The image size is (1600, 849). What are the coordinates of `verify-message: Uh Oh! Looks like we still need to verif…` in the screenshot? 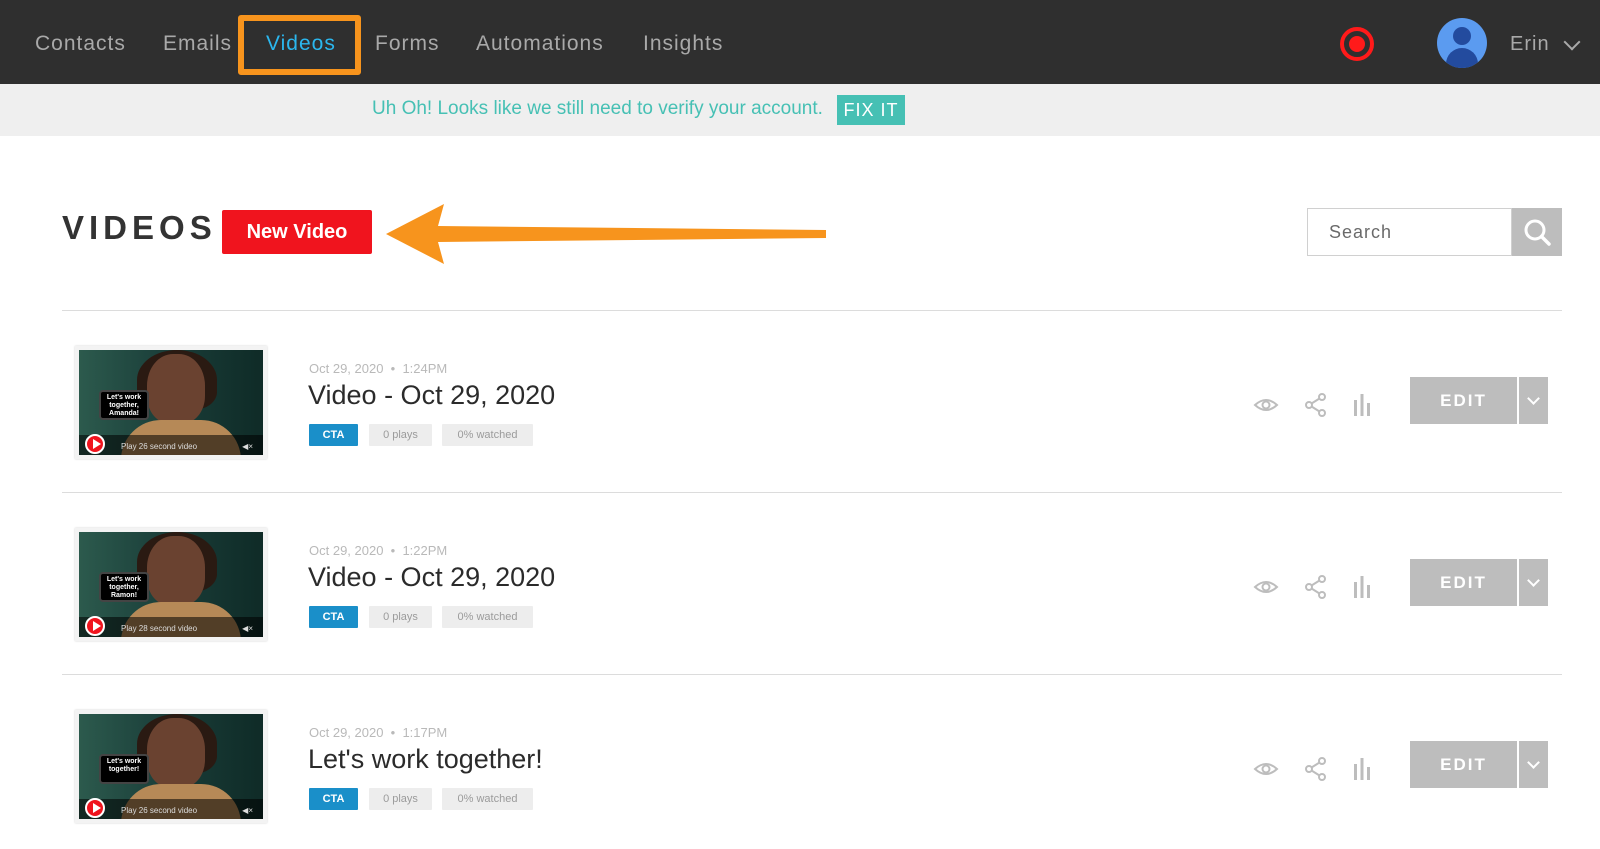 It's located at (597, 108).